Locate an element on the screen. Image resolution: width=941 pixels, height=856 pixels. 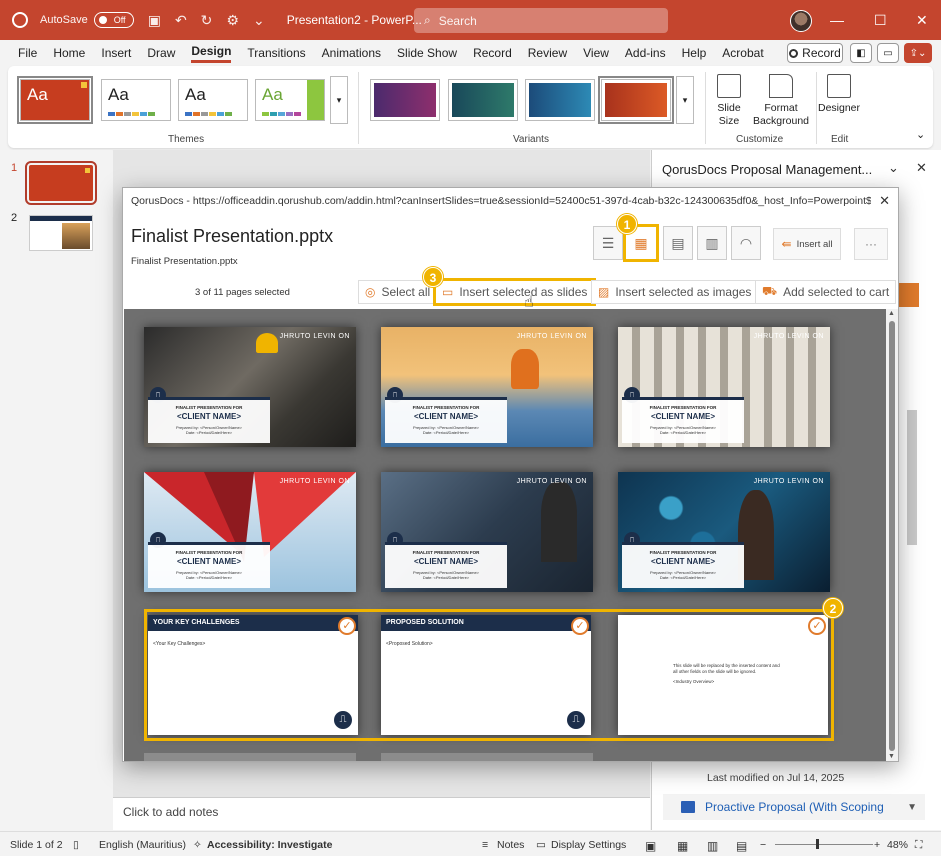
zoom-level: 48% is located at coordinates (897, 845).